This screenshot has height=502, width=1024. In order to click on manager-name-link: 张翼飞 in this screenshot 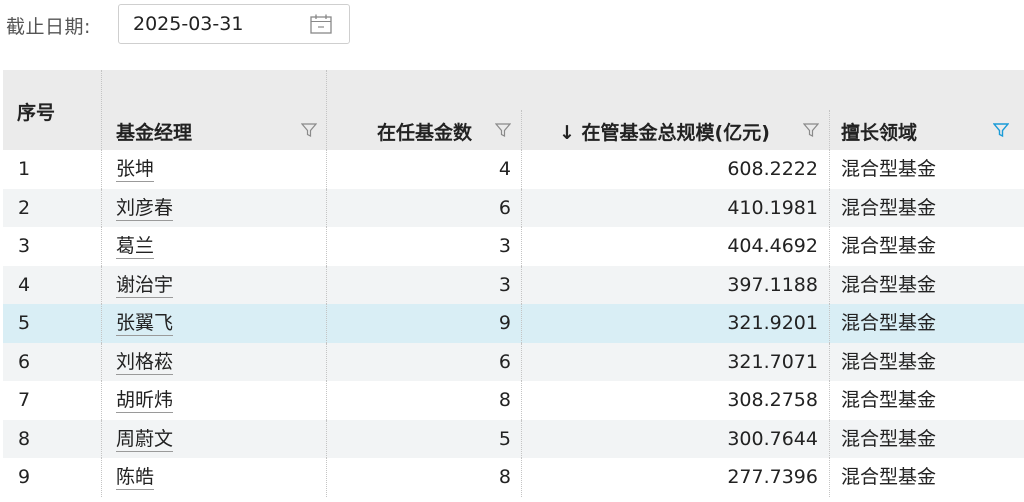, I will do `click(145, 323)`.